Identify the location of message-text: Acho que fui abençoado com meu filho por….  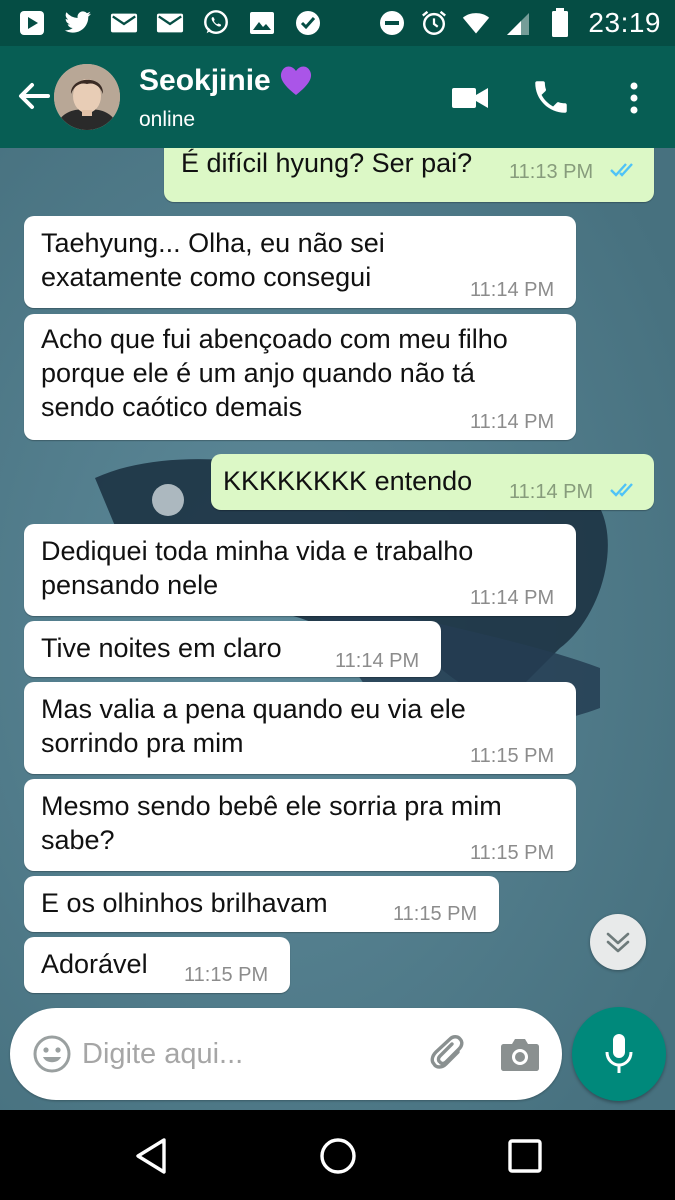
(274, 373).